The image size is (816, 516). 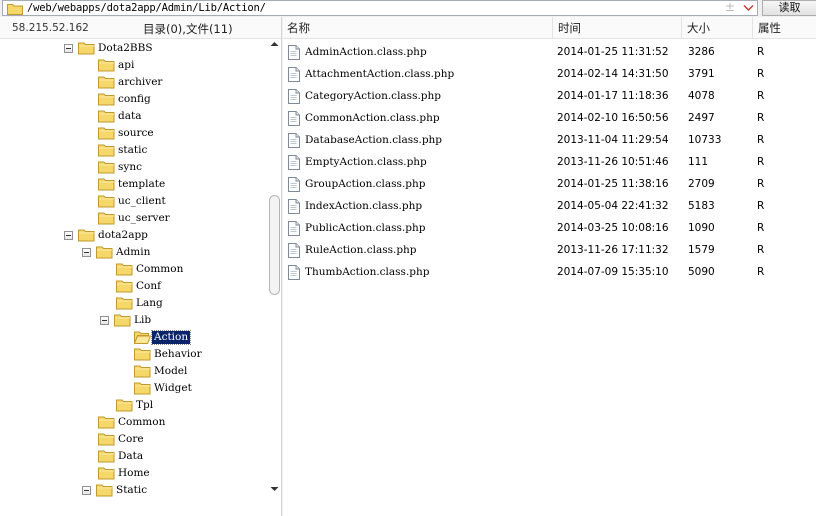 I want to click on tree-item-api: api, so click(x=134, y=65).